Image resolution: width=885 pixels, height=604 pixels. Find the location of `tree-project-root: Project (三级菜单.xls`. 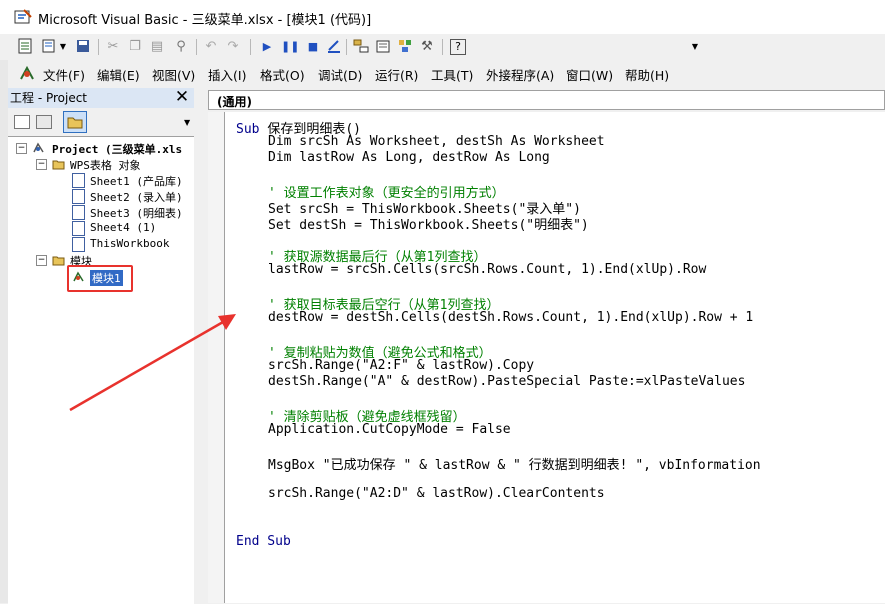

tree-project-root: Project (三级菜单.xls is located at coordinates (117, 149).